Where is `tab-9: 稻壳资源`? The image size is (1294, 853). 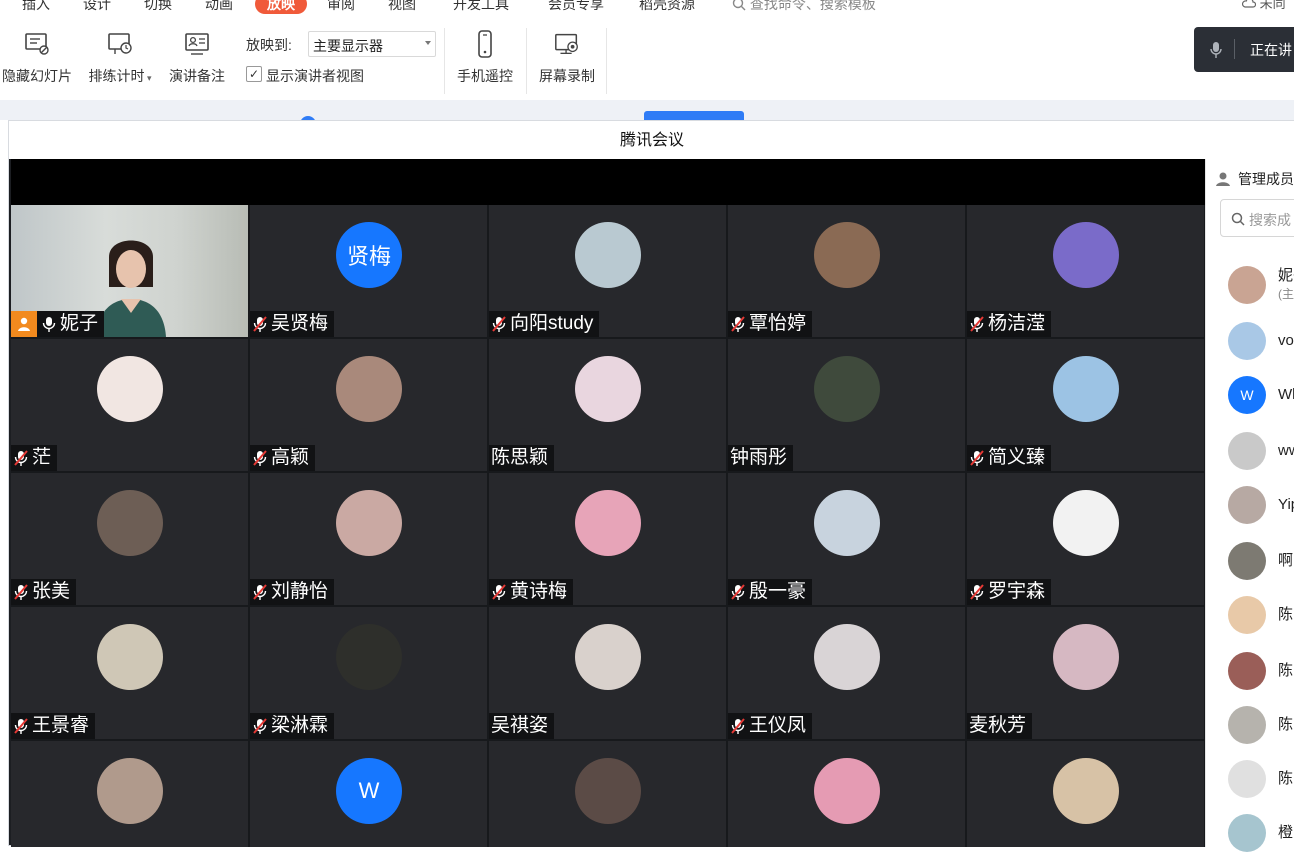
tab-9: 稻壳资源 is located at coordinates (667, 7).